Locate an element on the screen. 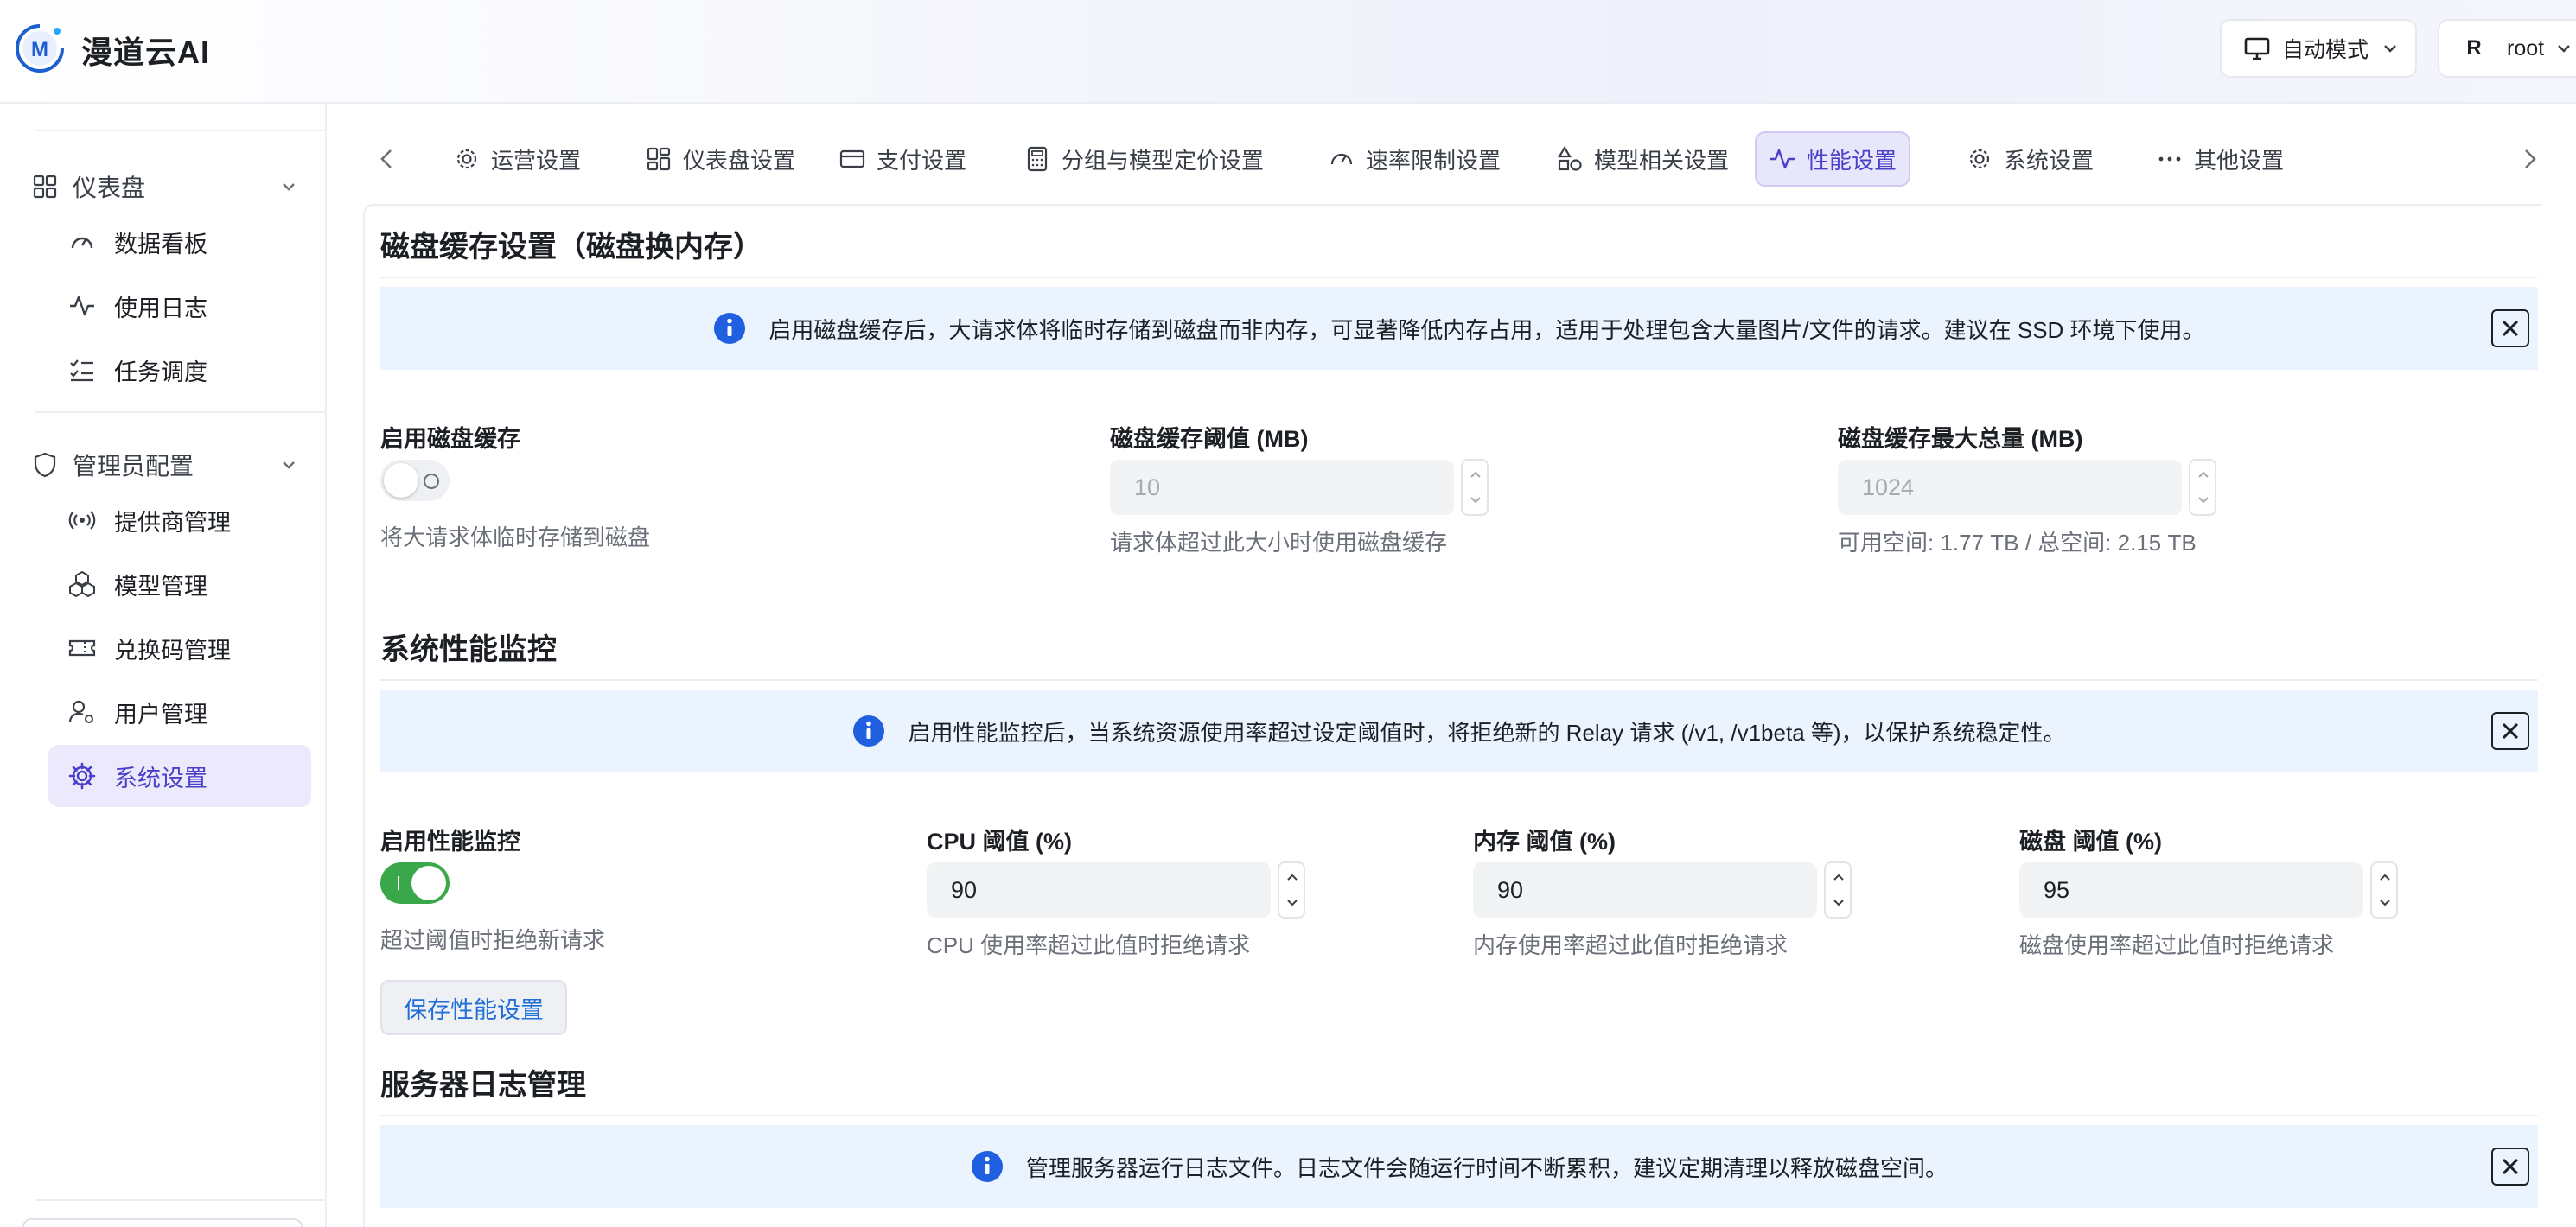  tab-dashboard: 仪表盘设置 is located at coordinates (720, 159).